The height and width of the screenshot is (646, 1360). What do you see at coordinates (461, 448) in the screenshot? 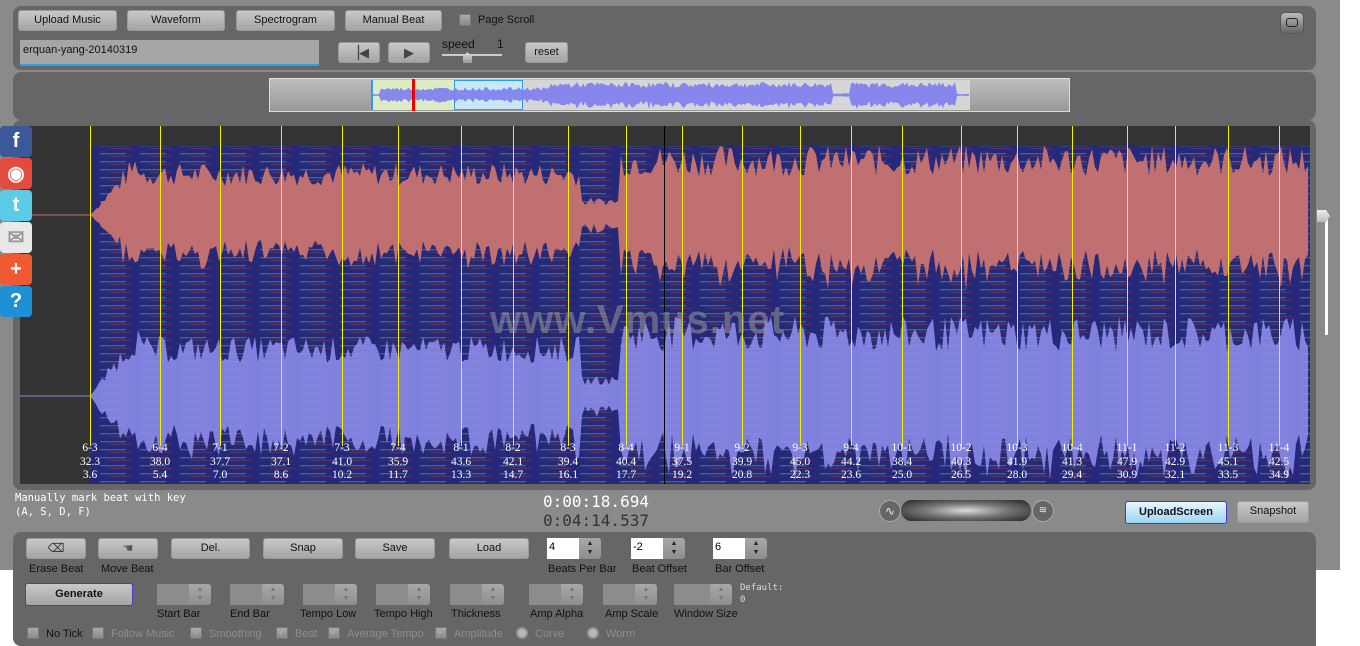
I see `beat-label: 8-1` at bounding box center [461, 448].